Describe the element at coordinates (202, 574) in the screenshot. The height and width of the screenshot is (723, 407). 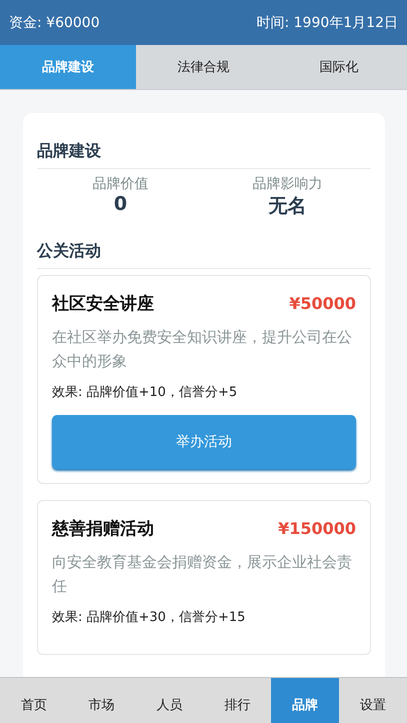
I see `activity-description: 向安全教育基金会捐赠资金，展示企业社会责任` at that location.